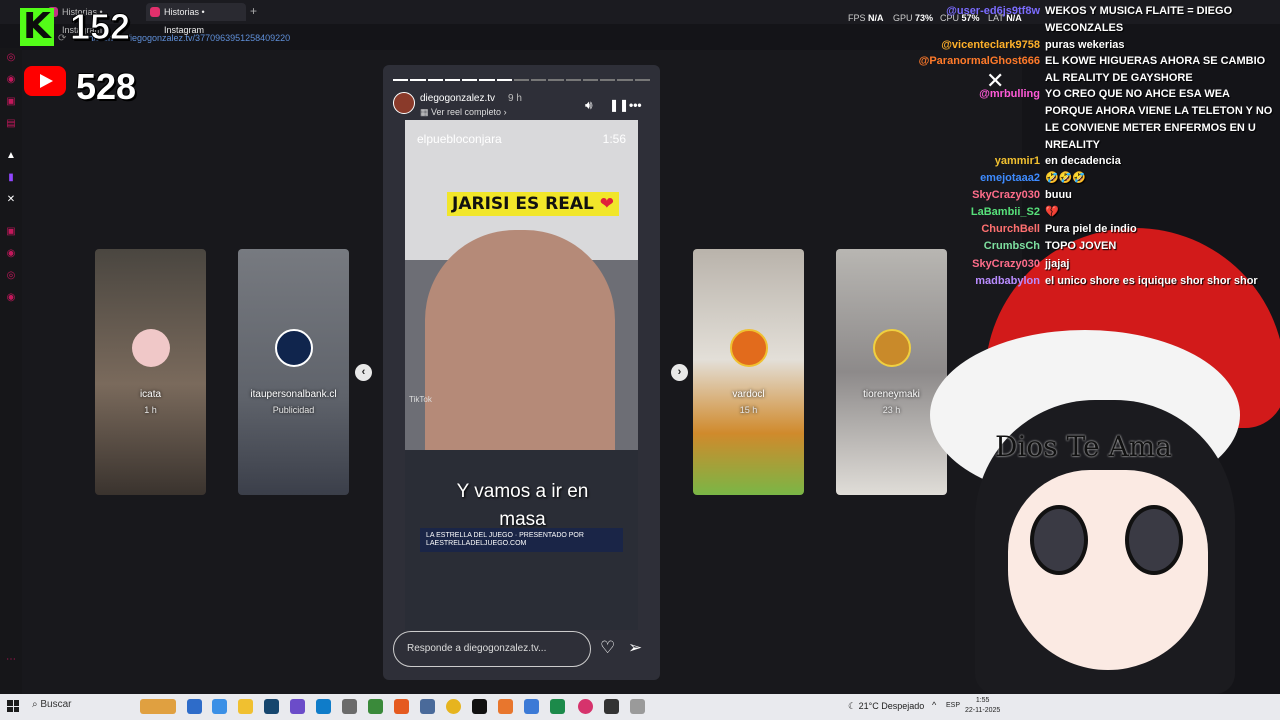  I want to click on chat-username: yammir1, so click(1017, 161).